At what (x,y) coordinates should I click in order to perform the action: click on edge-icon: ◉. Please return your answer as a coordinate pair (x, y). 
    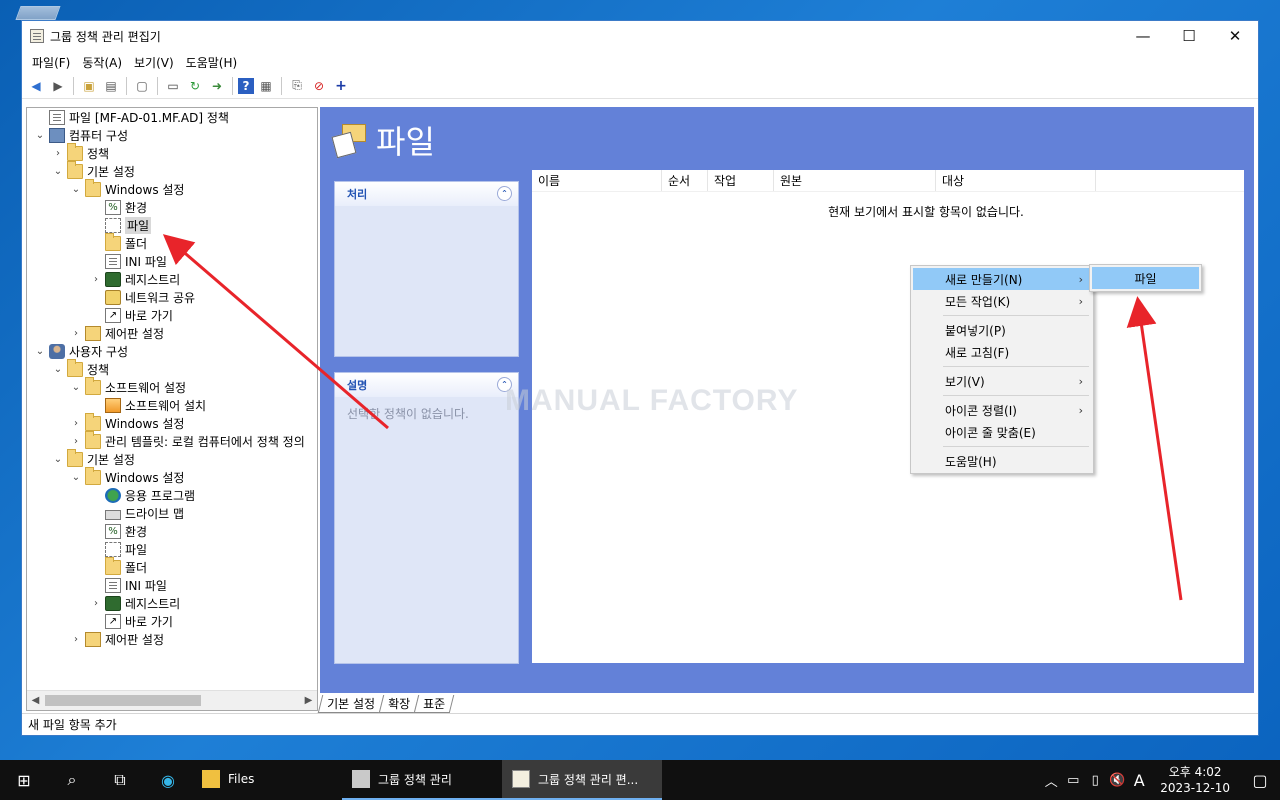
    Looking at the image, I should click on (168, 780).